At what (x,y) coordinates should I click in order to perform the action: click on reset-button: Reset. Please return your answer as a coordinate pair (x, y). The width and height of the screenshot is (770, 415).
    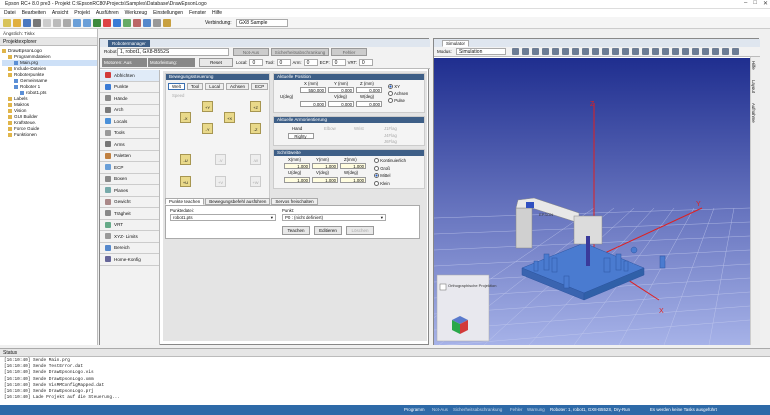
    Looking at the image, I should click on (216, 62).